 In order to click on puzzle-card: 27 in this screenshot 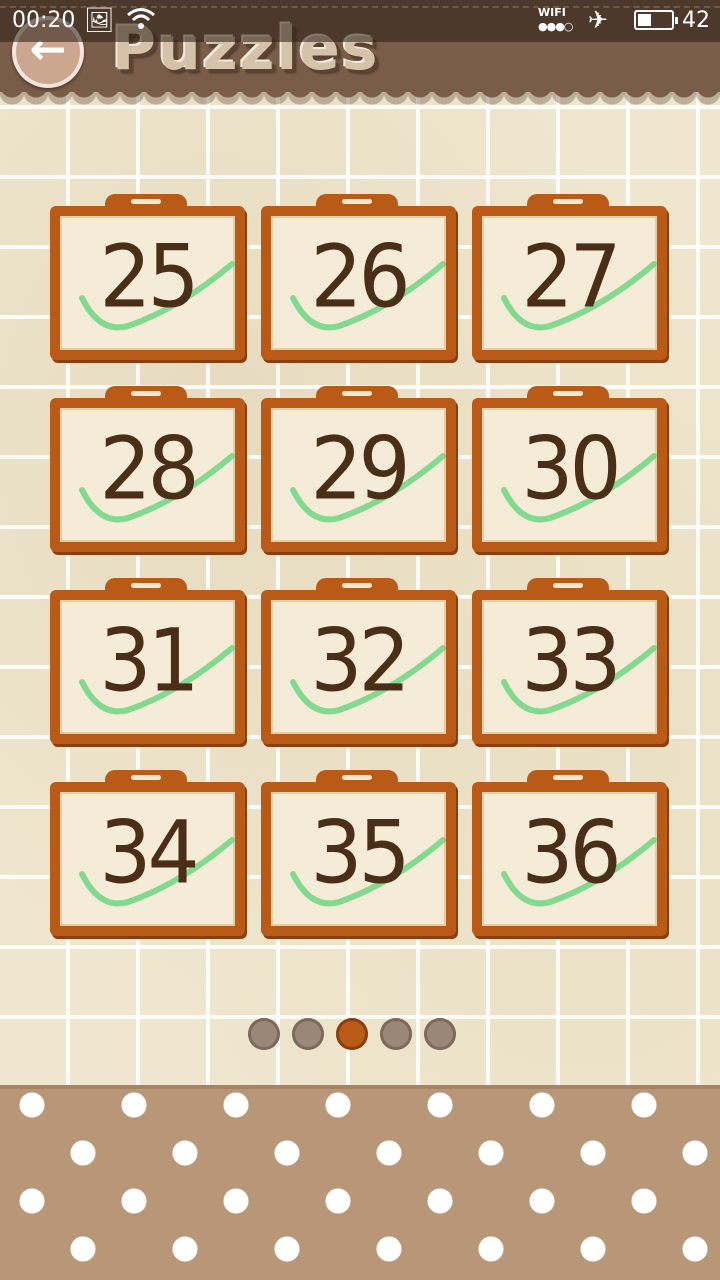, I will do `click(569, 277)`.